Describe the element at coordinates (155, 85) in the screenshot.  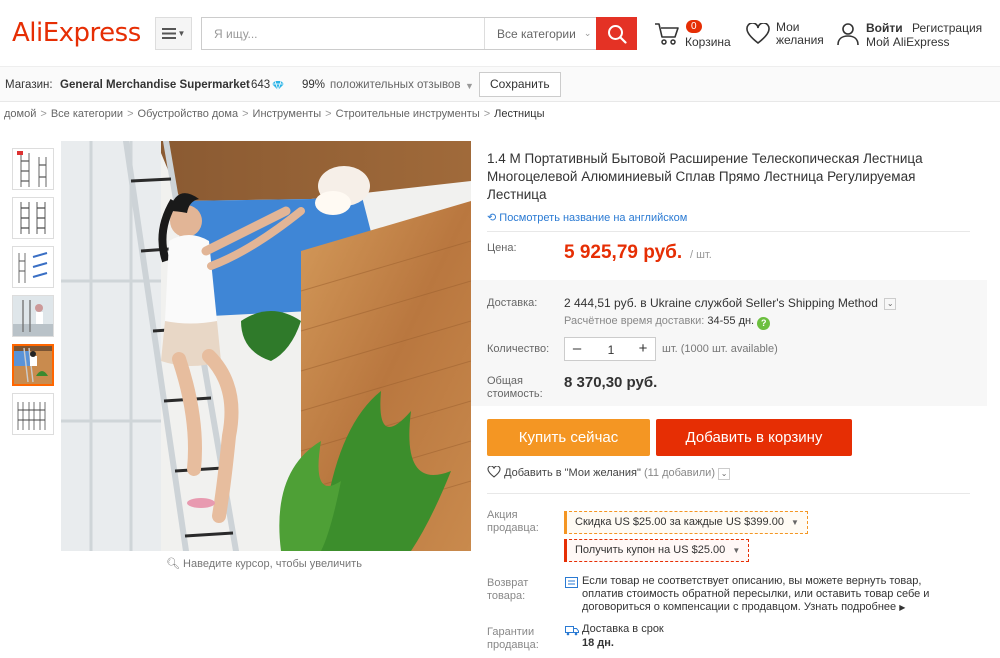
I see `store-name: General Merchandise Supermarket` at that location.